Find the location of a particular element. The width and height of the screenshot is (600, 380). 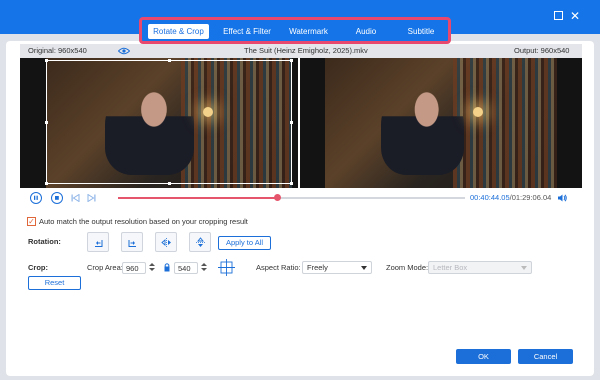

ok-button: OK is located at coordinates (483, 356).